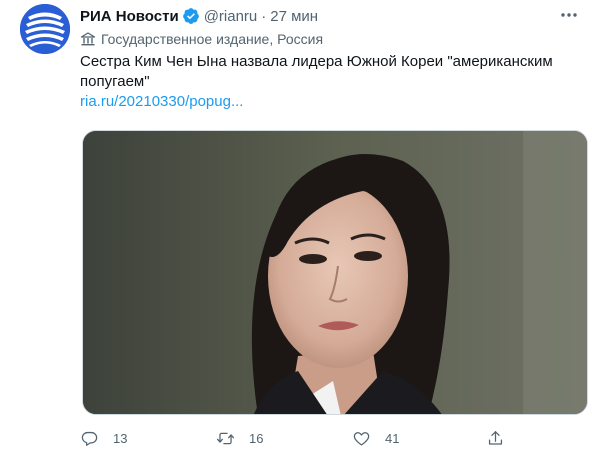 The height and width of the screenshot is (459, 592). I want to click on reply-count: 13, so click(120, 438).